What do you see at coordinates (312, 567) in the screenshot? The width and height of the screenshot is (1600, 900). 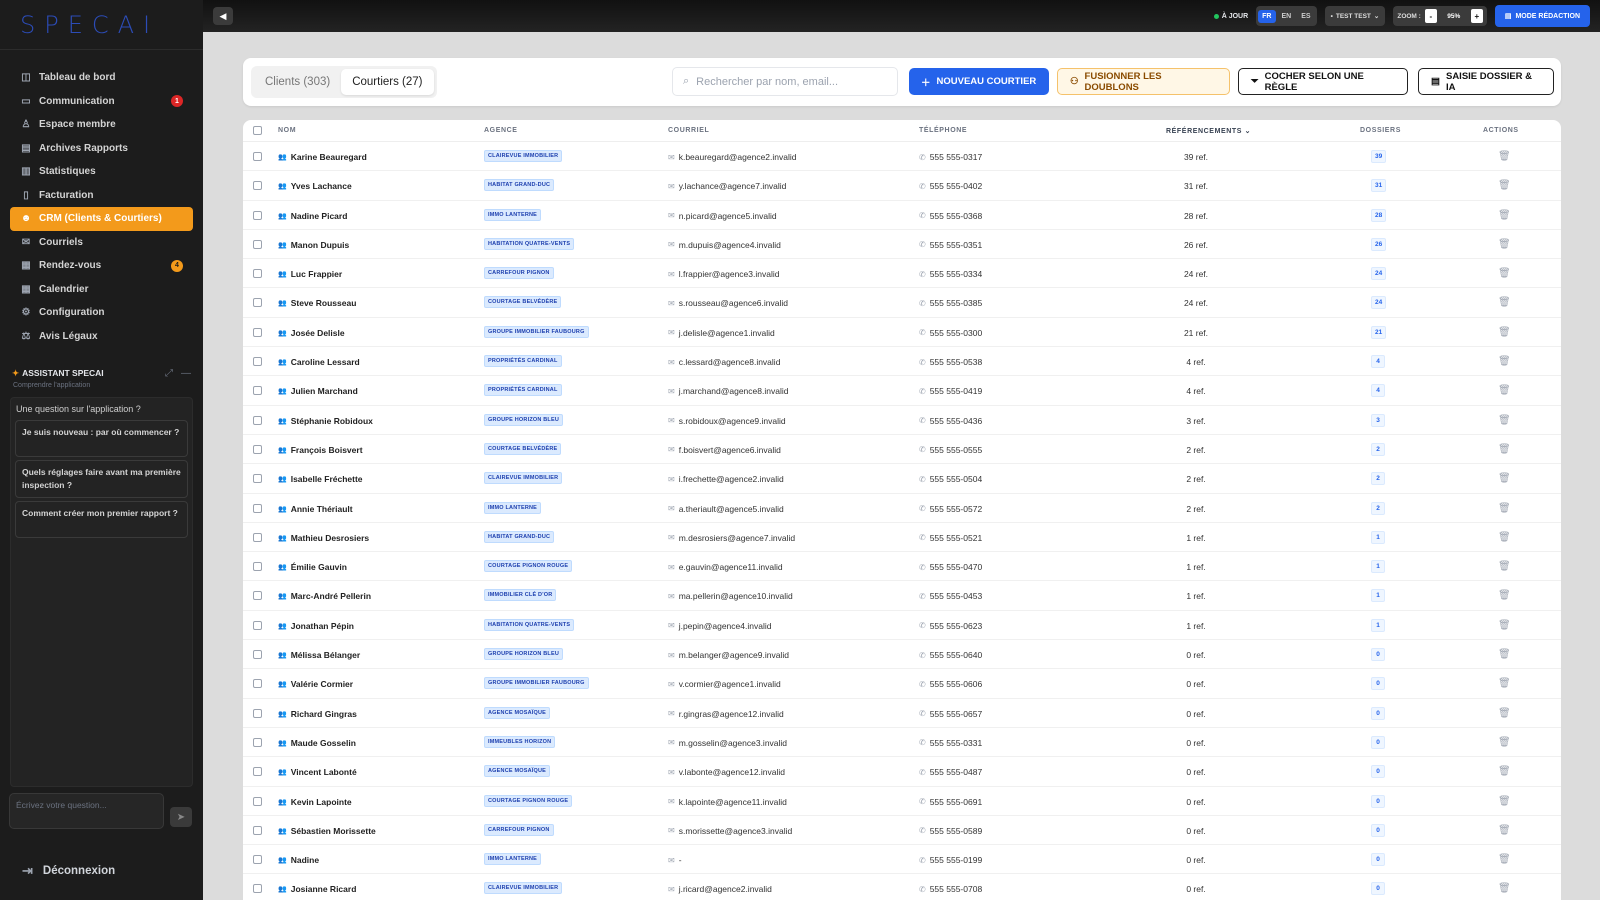 I see `broker-name: 👥 Émilie Gauvin` at bounding box center [312, 567].